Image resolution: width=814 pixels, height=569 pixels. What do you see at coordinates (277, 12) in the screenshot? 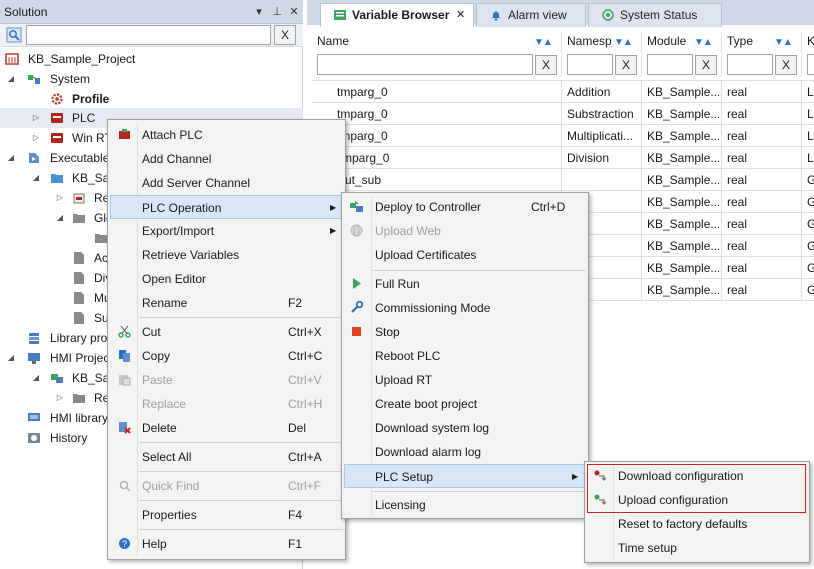
I see `pin-icon: ⊥` at bounding box center [277, 12].